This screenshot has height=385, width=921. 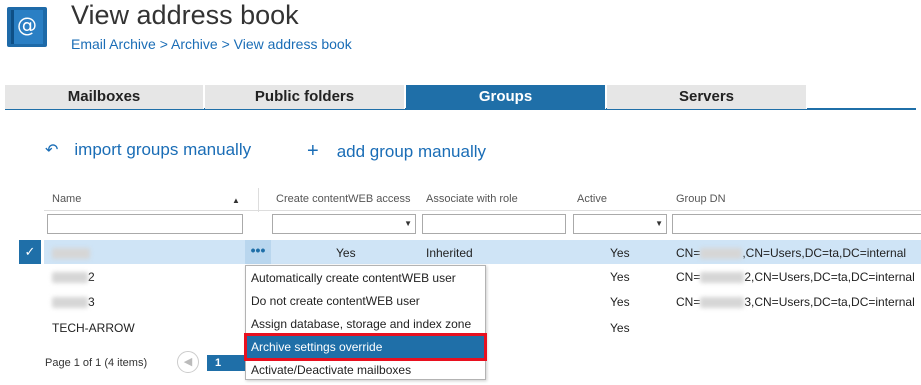 What do you see at coordinates (620, 224) in the screenshot?
I see `active-filter-select: ▼` at bounding box center [620, 224].